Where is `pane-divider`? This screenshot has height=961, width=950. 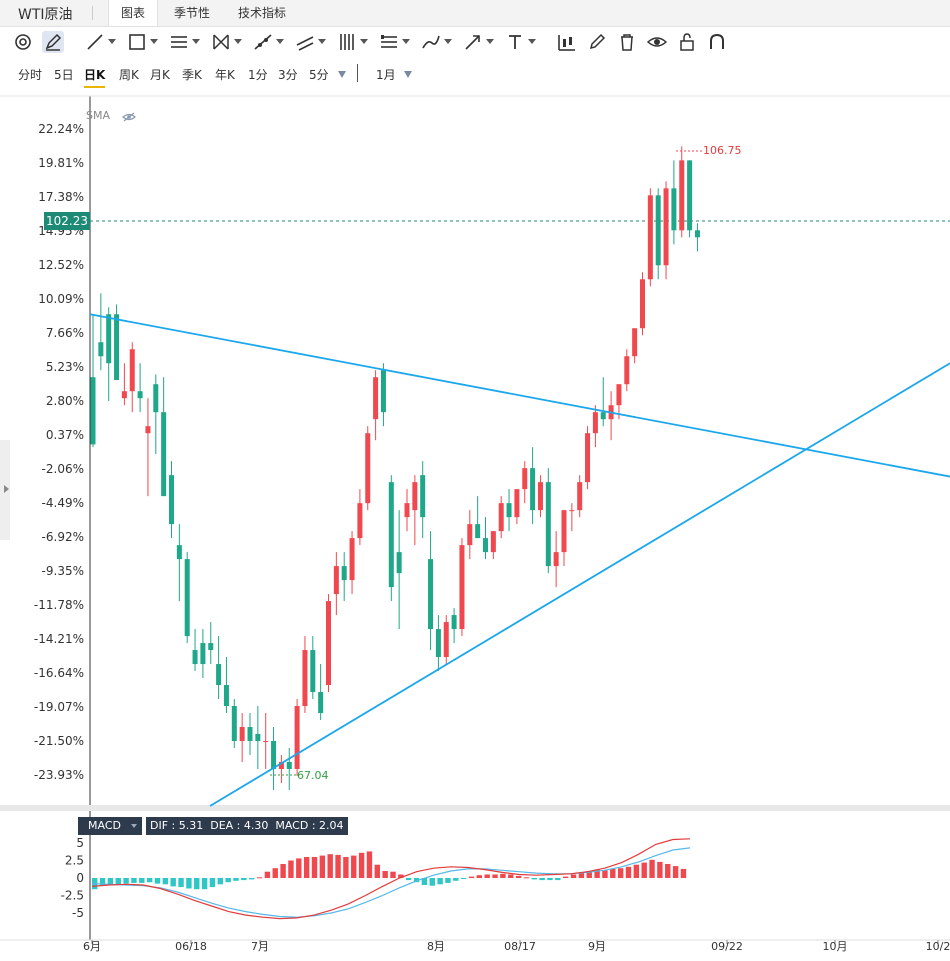 pane-divider is located at coordinates (475, 808).